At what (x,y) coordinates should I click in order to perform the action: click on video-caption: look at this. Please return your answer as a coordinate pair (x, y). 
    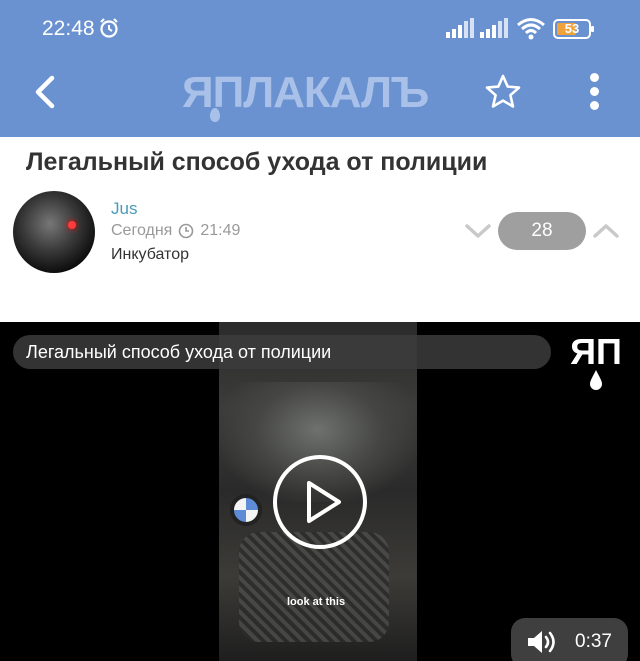
    Looking at the image, I should click on (316, 602).